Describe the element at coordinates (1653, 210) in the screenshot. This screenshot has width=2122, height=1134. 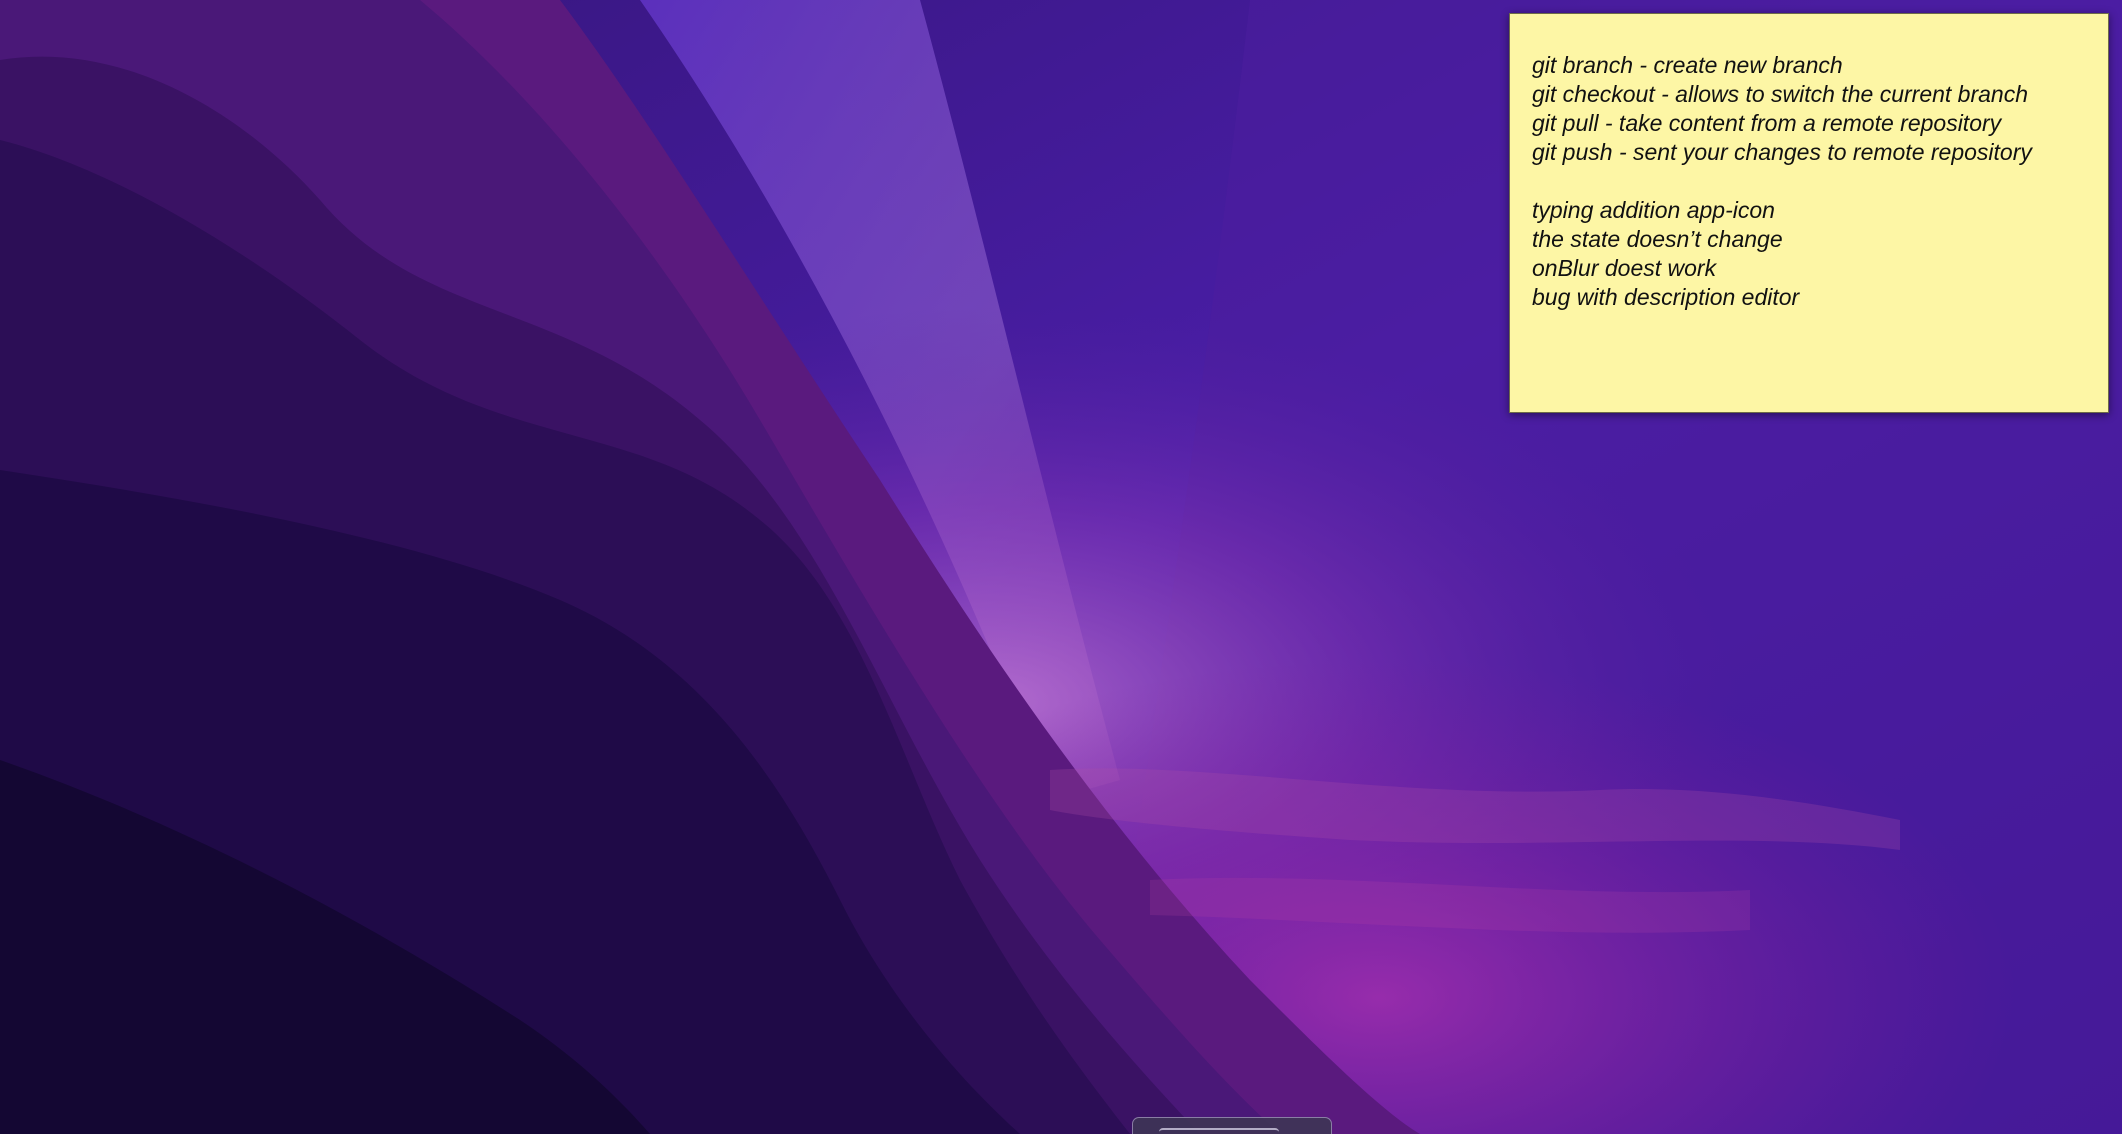
I see `note-line: typing addition app-icon` at that location.